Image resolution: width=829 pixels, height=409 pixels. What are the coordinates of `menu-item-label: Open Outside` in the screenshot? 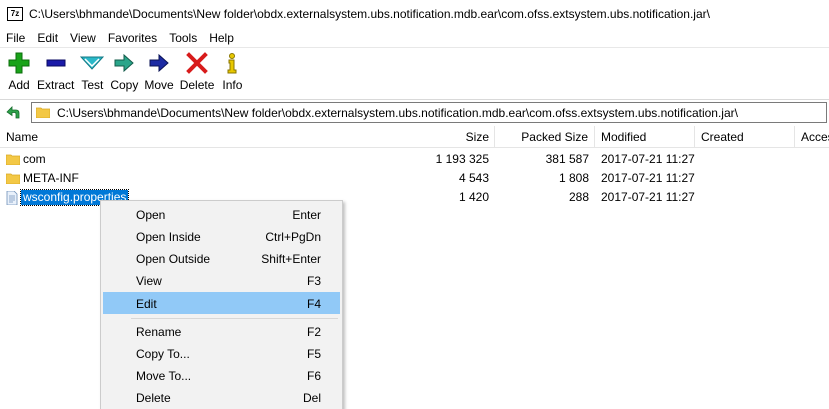 It's located at (173, 259).